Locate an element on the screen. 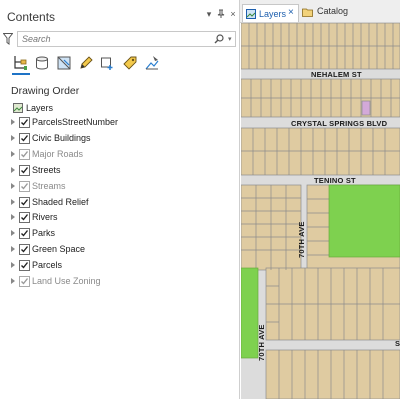 This screenshot has width=400, height=399. layer-label: Streams is located at coordinates (49, 185).